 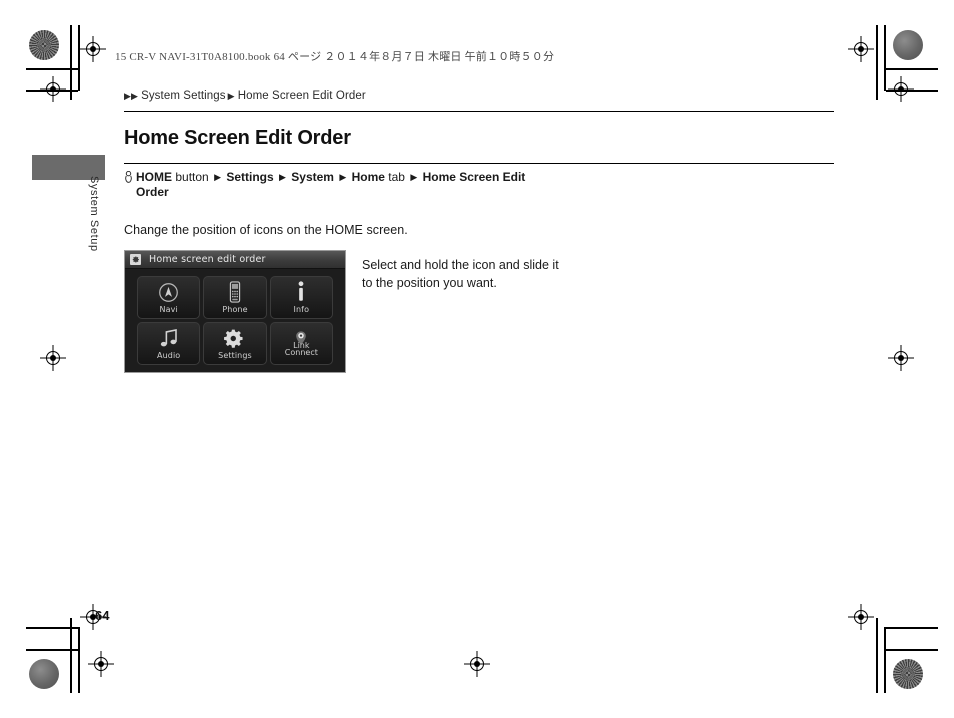 What do you see at coordinates (312, 177) in the screenshot?
I see `nav-step-system: System` at bounding box center [312, 177].